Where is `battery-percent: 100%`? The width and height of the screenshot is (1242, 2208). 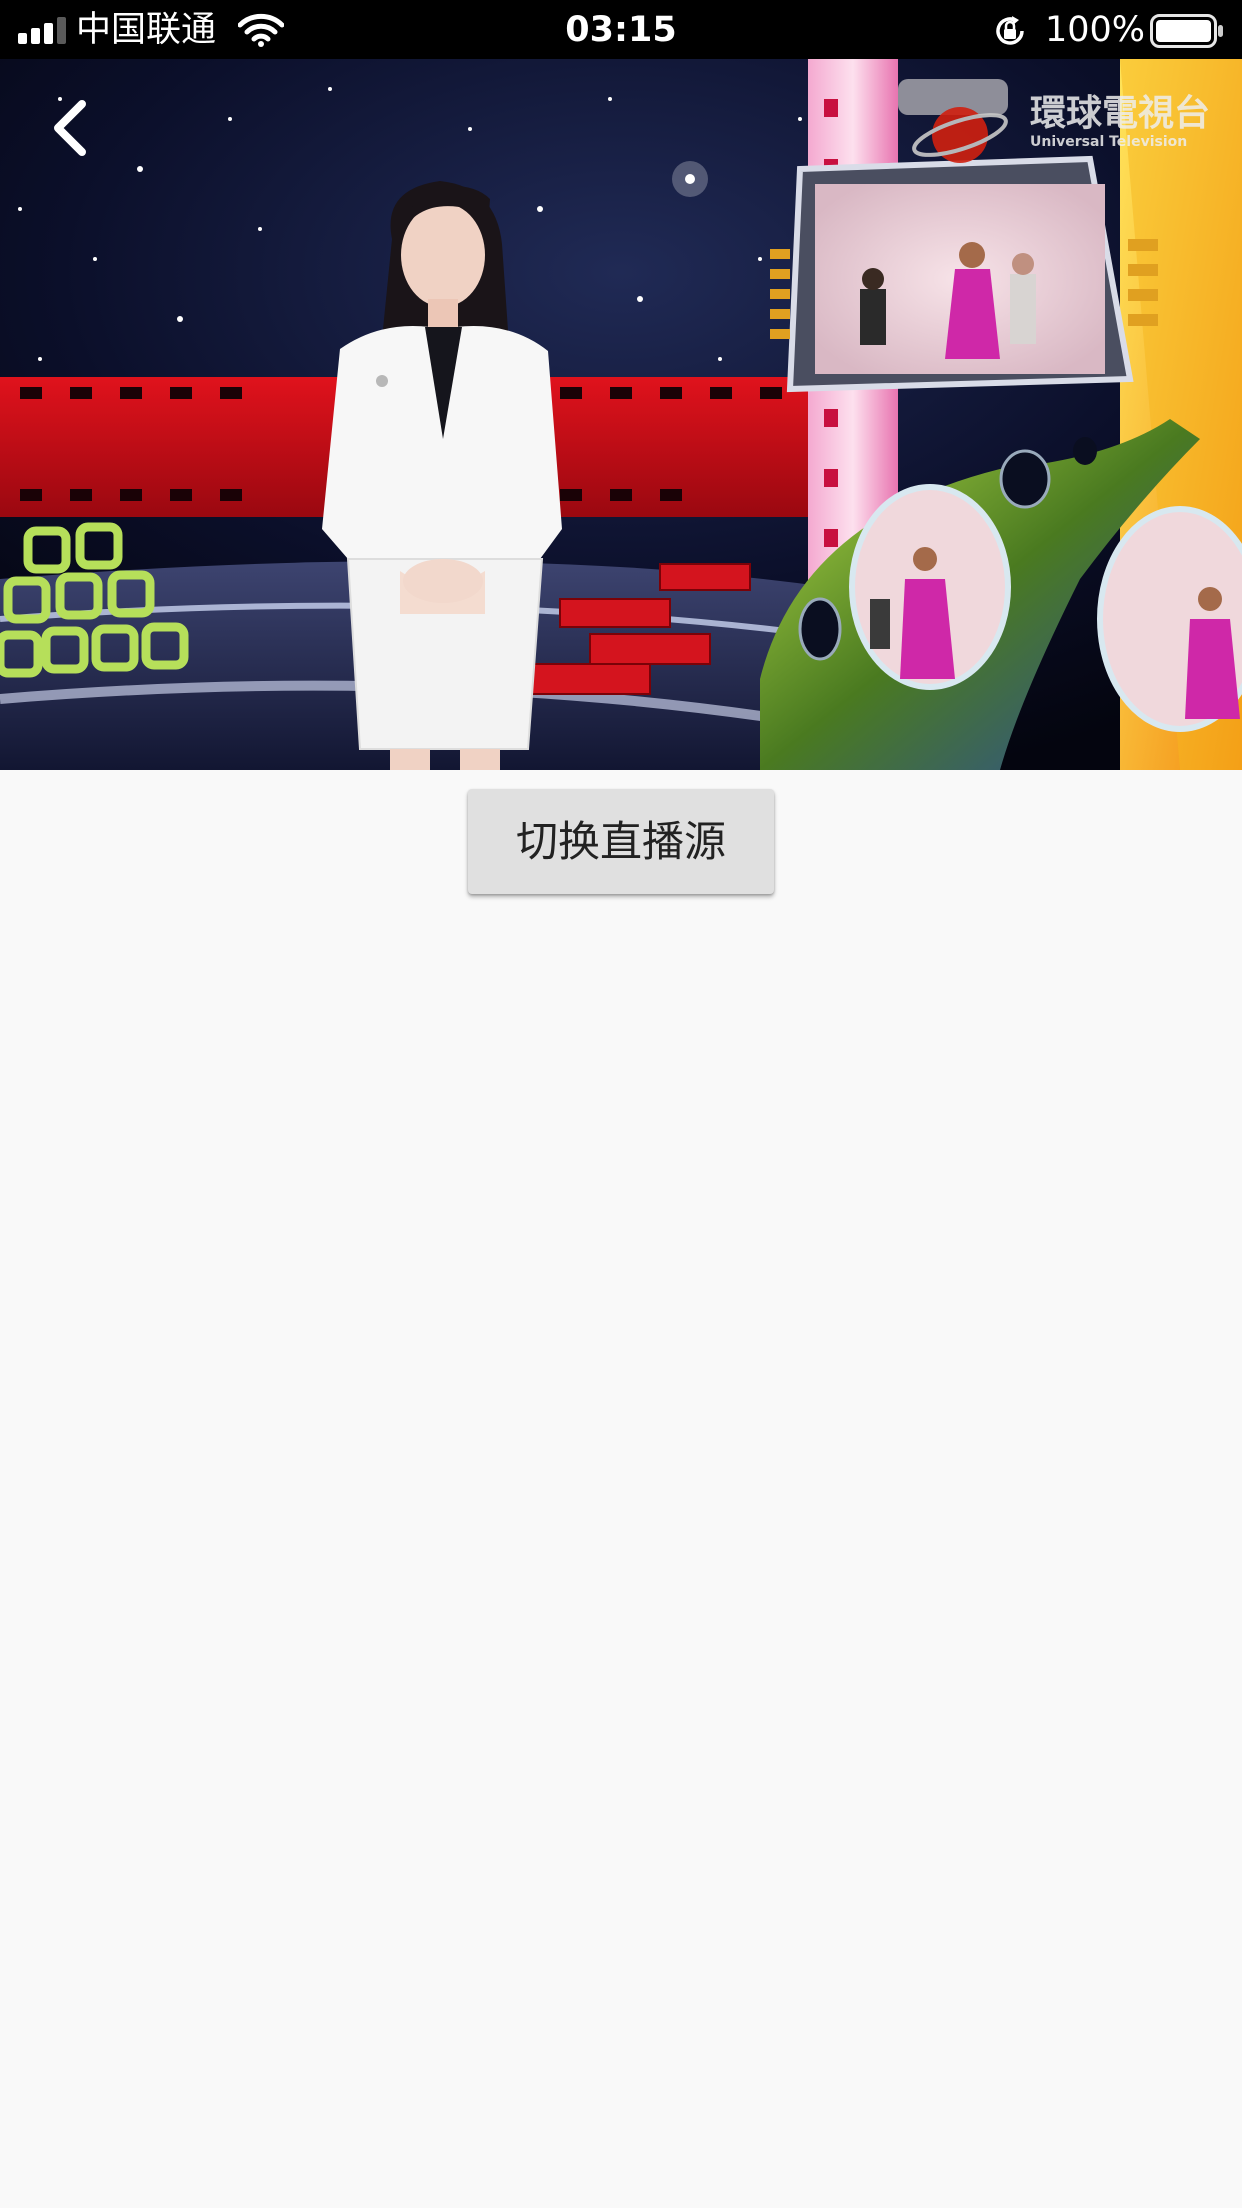 battery-percent: 100% is located at coordinates (1095, 30).